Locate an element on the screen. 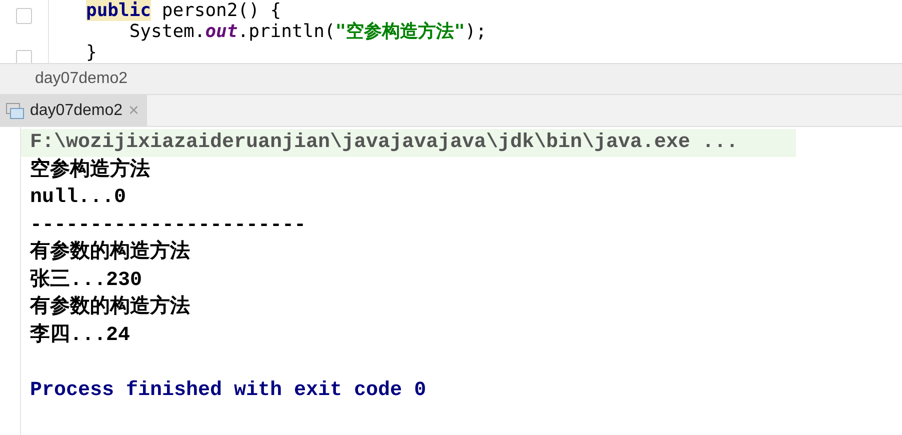 Image resolution: width=902 pixels, height=435 pixels. code-line: } is located at coordinates (92, 52).